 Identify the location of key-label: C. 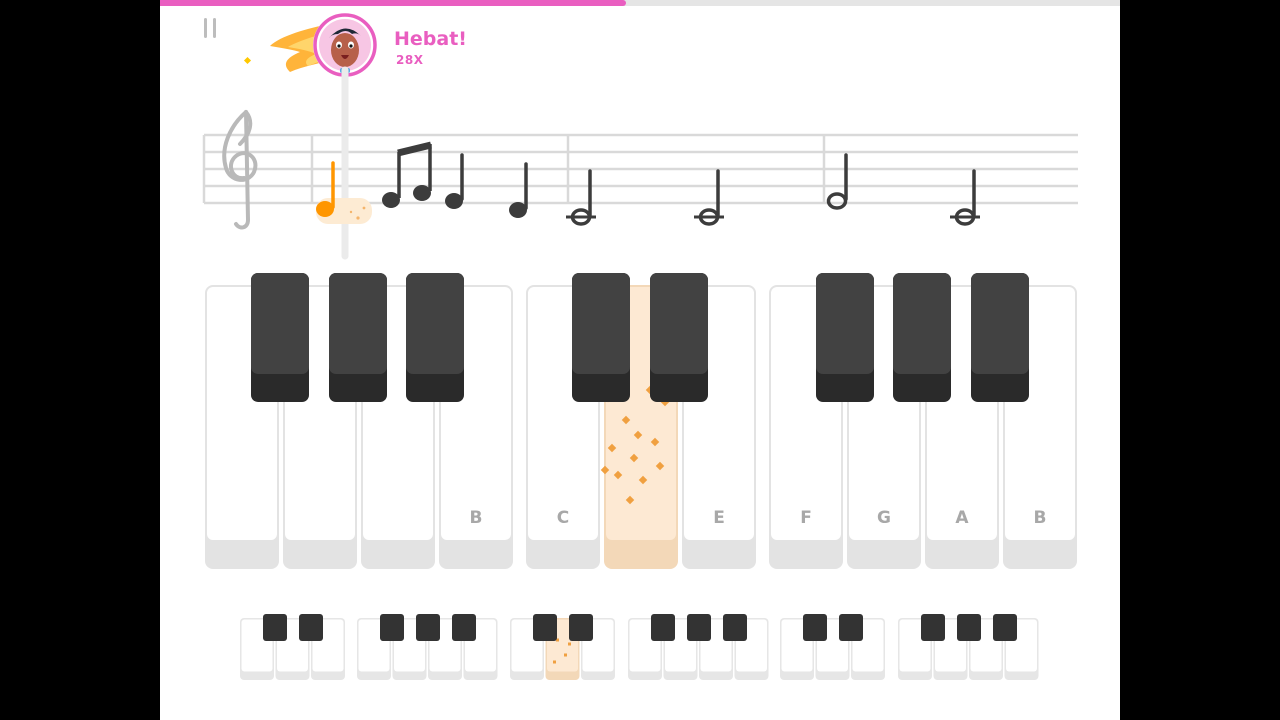
(563, 518).